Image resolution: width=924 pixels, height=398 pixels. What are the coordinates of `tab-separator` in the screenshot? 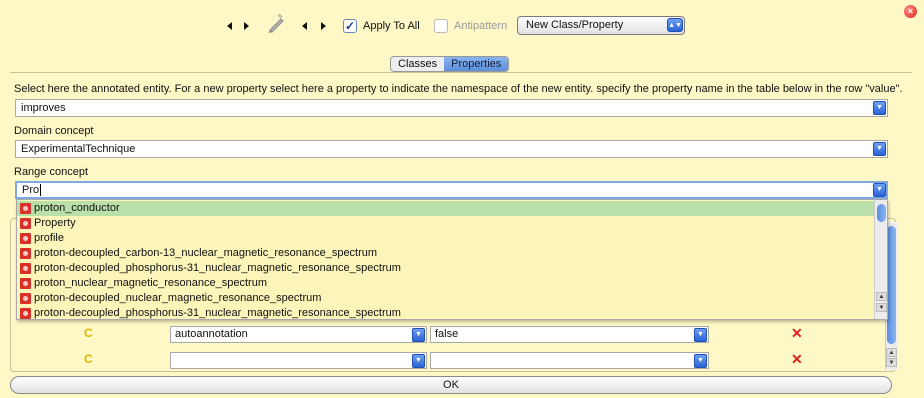 It's located at (461, 72).